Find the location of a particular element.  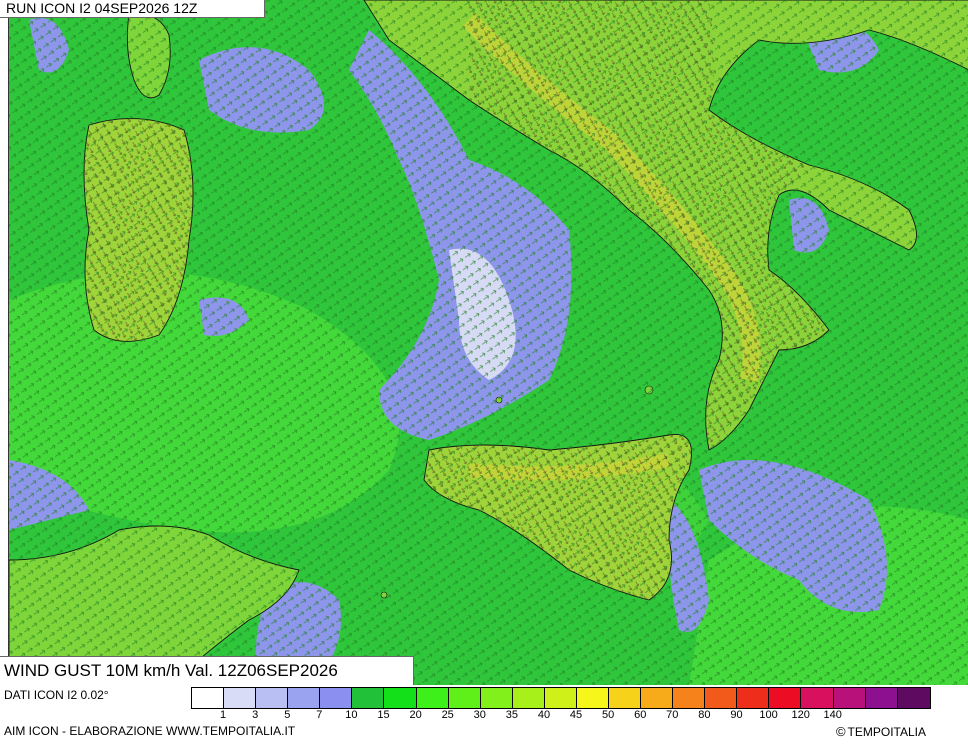

legend-tick-label: 20 is located at coordinates (415, 715).